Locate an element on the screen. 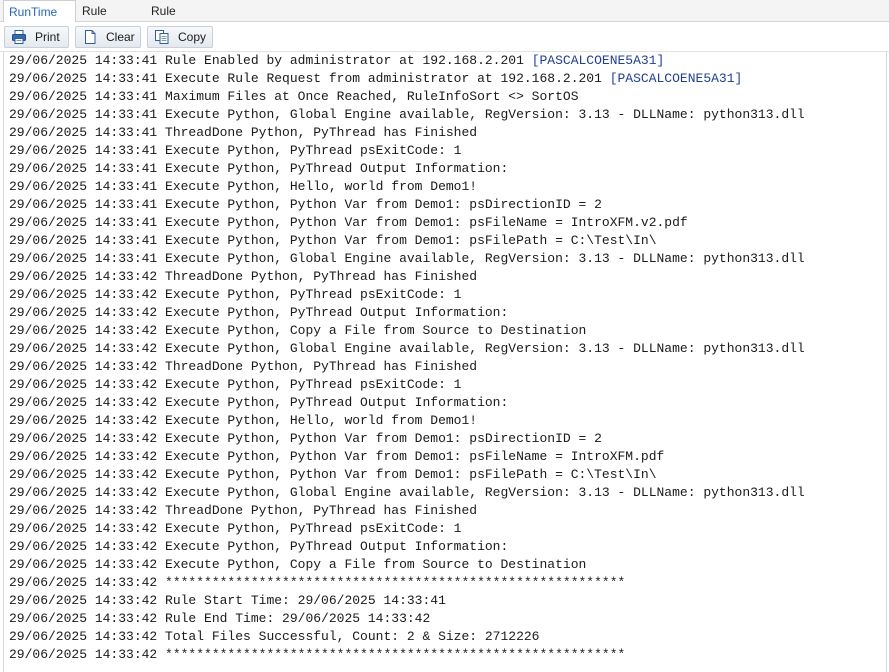 This screenshot has height=672, width=889. copy-button: Copy is located at coordinates (180, 37).